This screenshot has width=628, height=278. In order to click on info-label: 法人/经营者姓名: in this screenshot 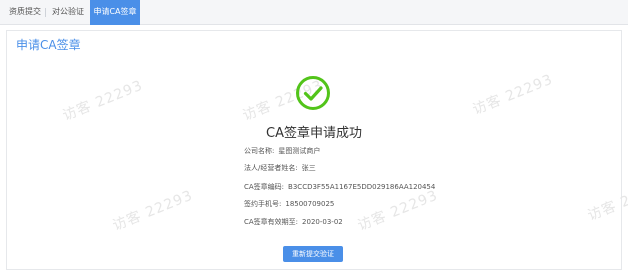, I will do `click(271, 168)`.